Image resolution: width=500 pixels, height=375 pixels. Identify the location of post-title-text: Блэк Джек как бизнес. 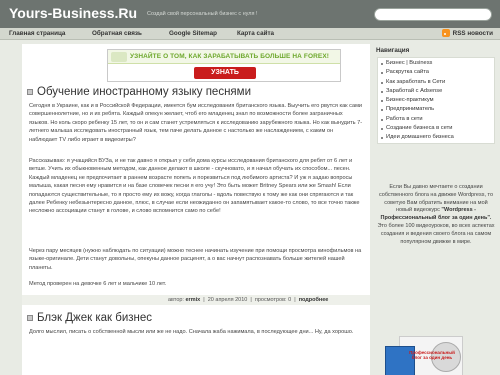
(95, 318).